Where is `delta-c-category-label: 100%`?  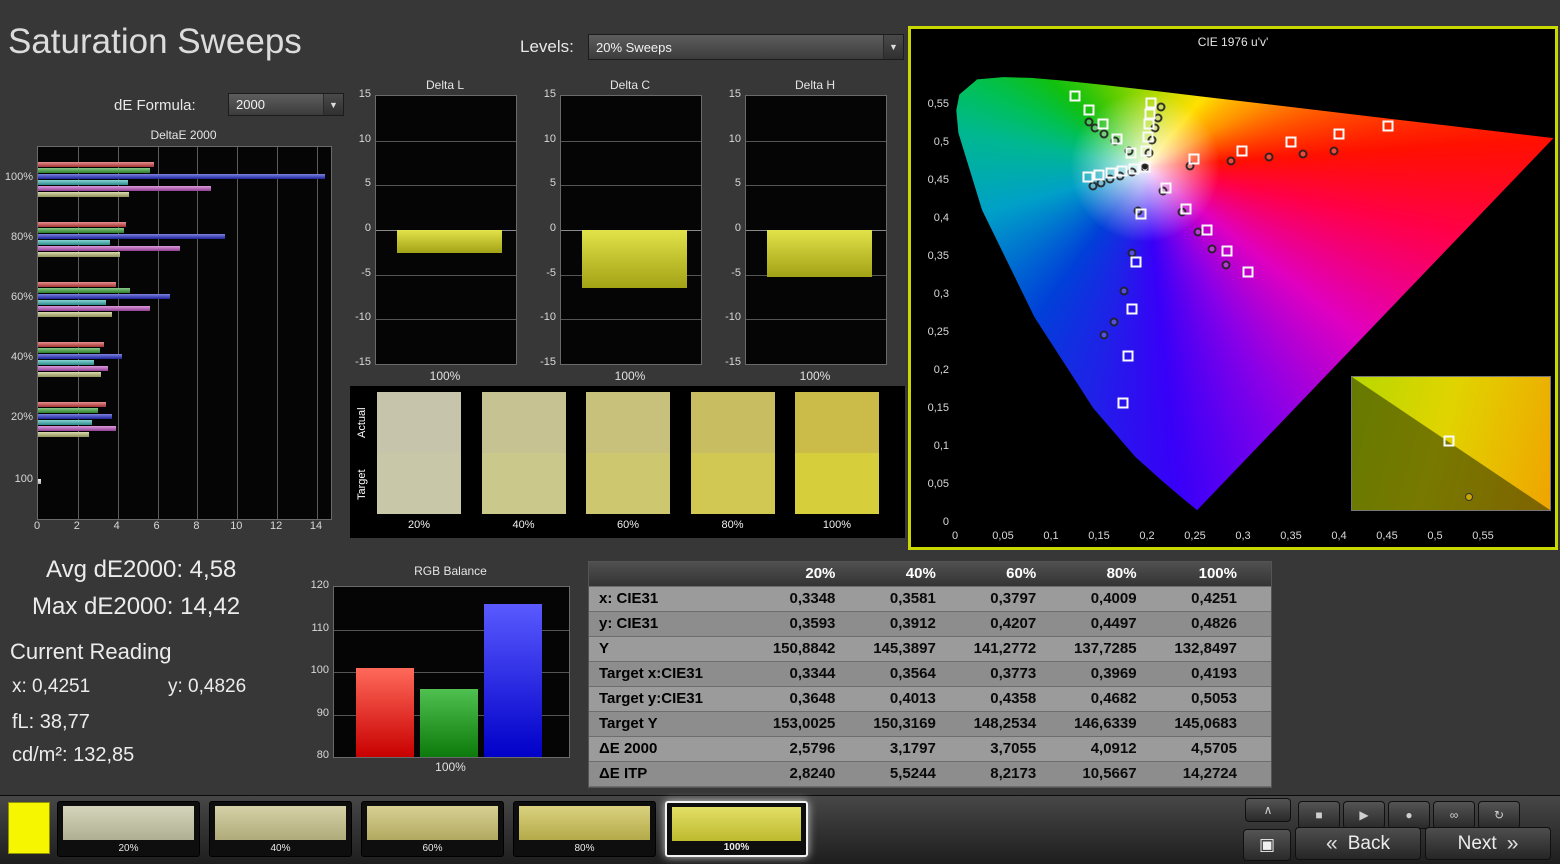
delta-c-category-label: 100% is located at coordinates (630, 376).